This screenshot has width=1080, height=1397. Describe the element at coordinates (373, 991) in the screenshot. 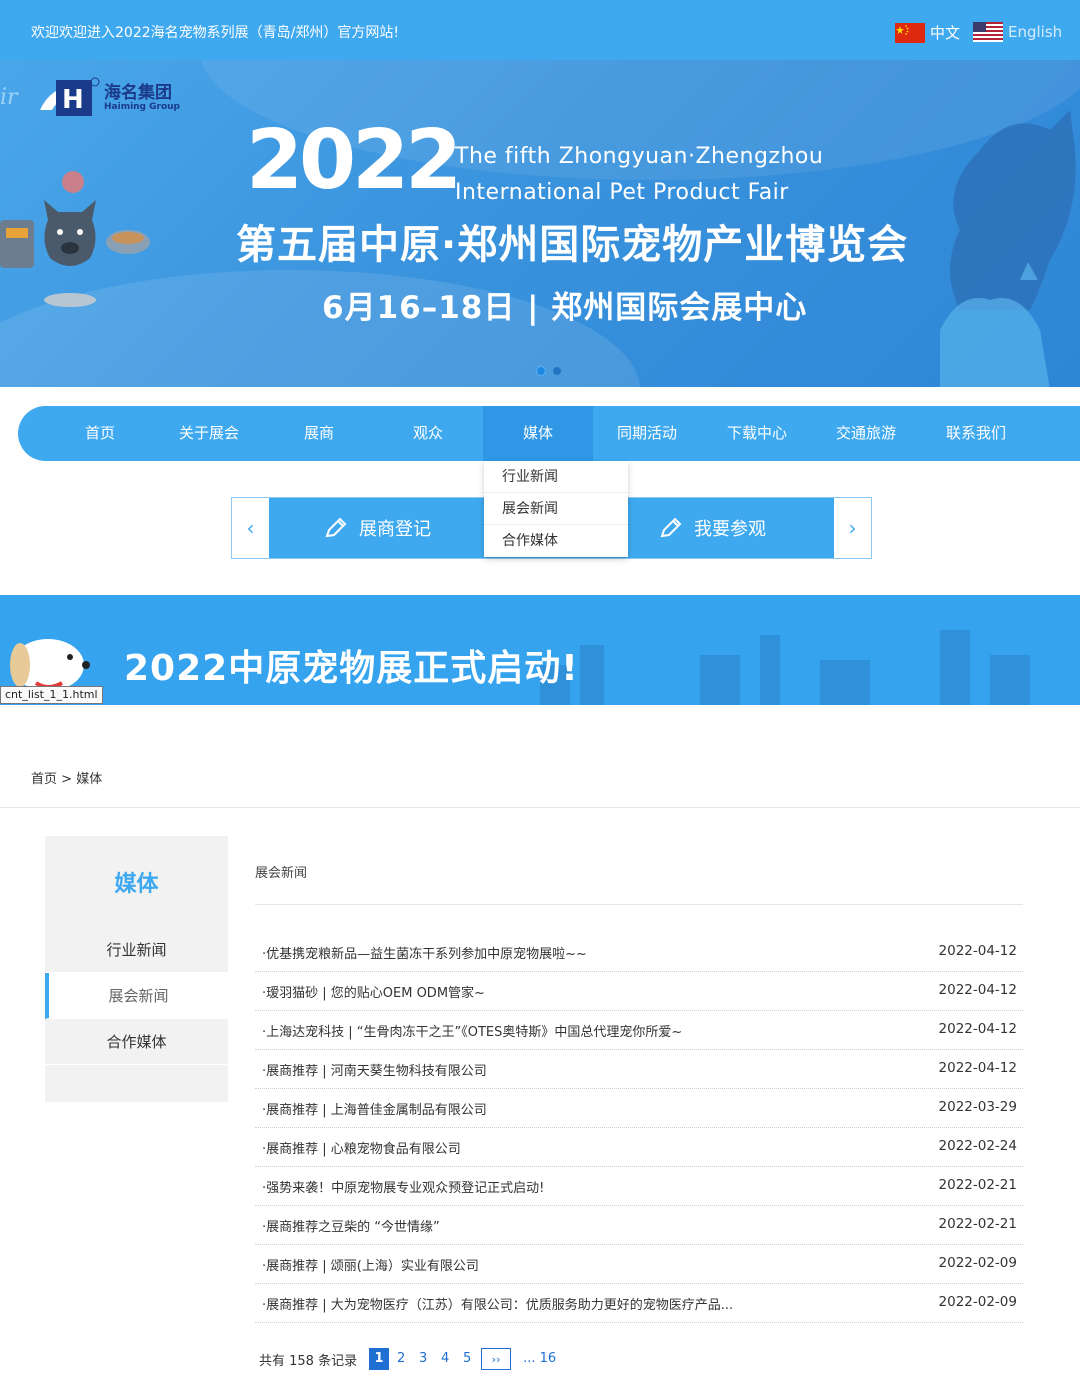

I see `list-item-title: ·瑷羽猫砂 | 您的贴心OEM ODM管家~` at that location.